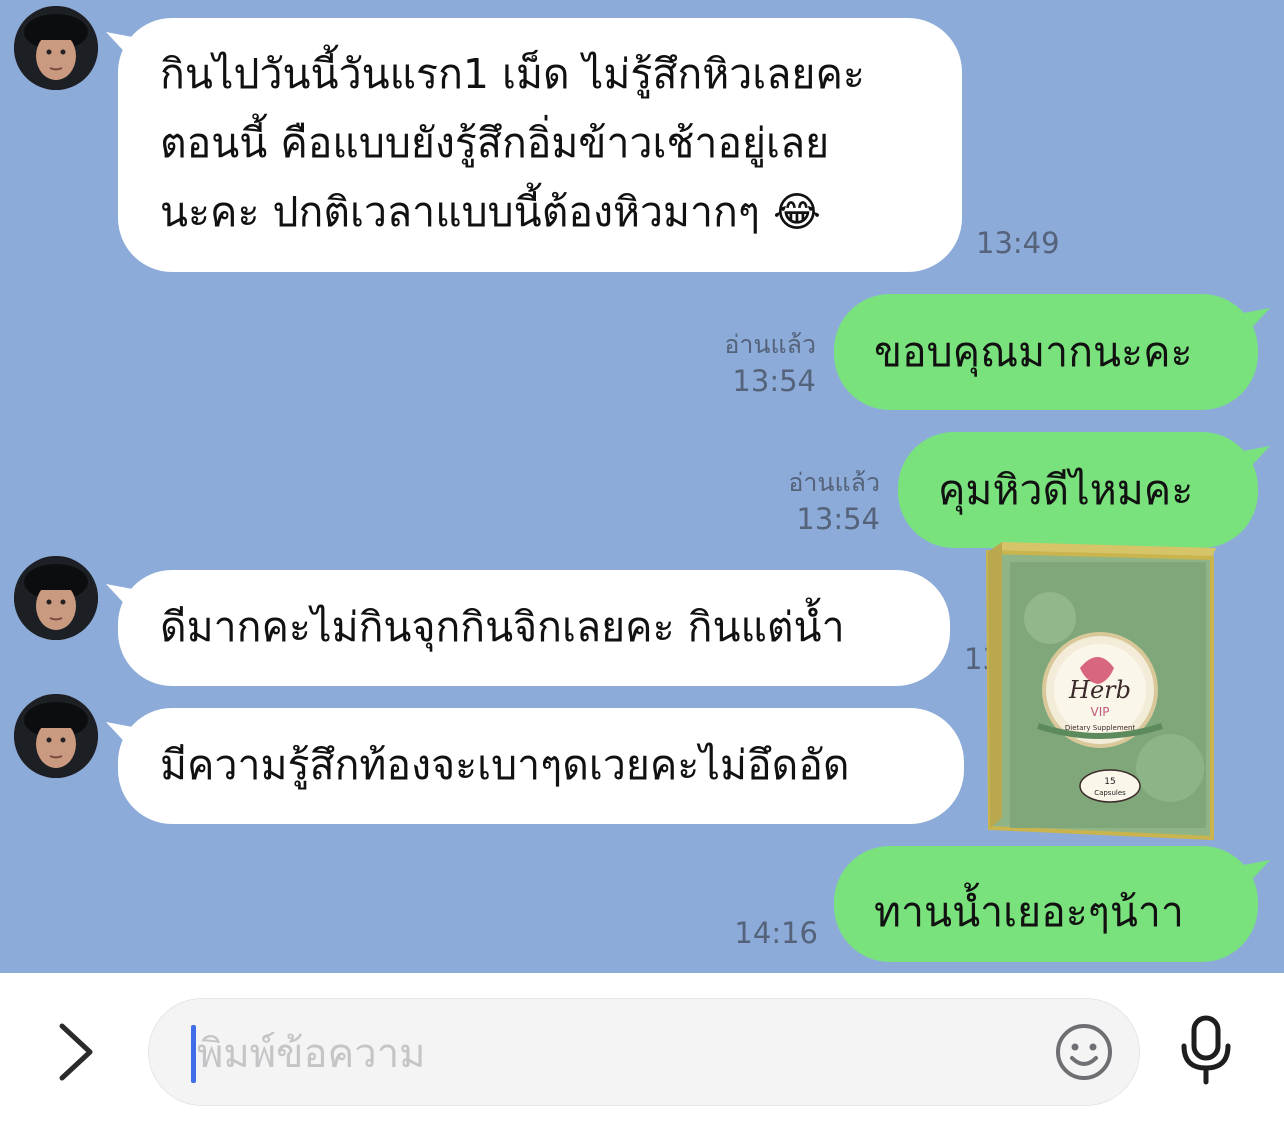  Describe the element at coordinates (502, 627) in the screenshot. I see `message-text: ดีมากคะไม่กินจุกกินจิกเลยคะ กินแต่น้ำ` at that location.